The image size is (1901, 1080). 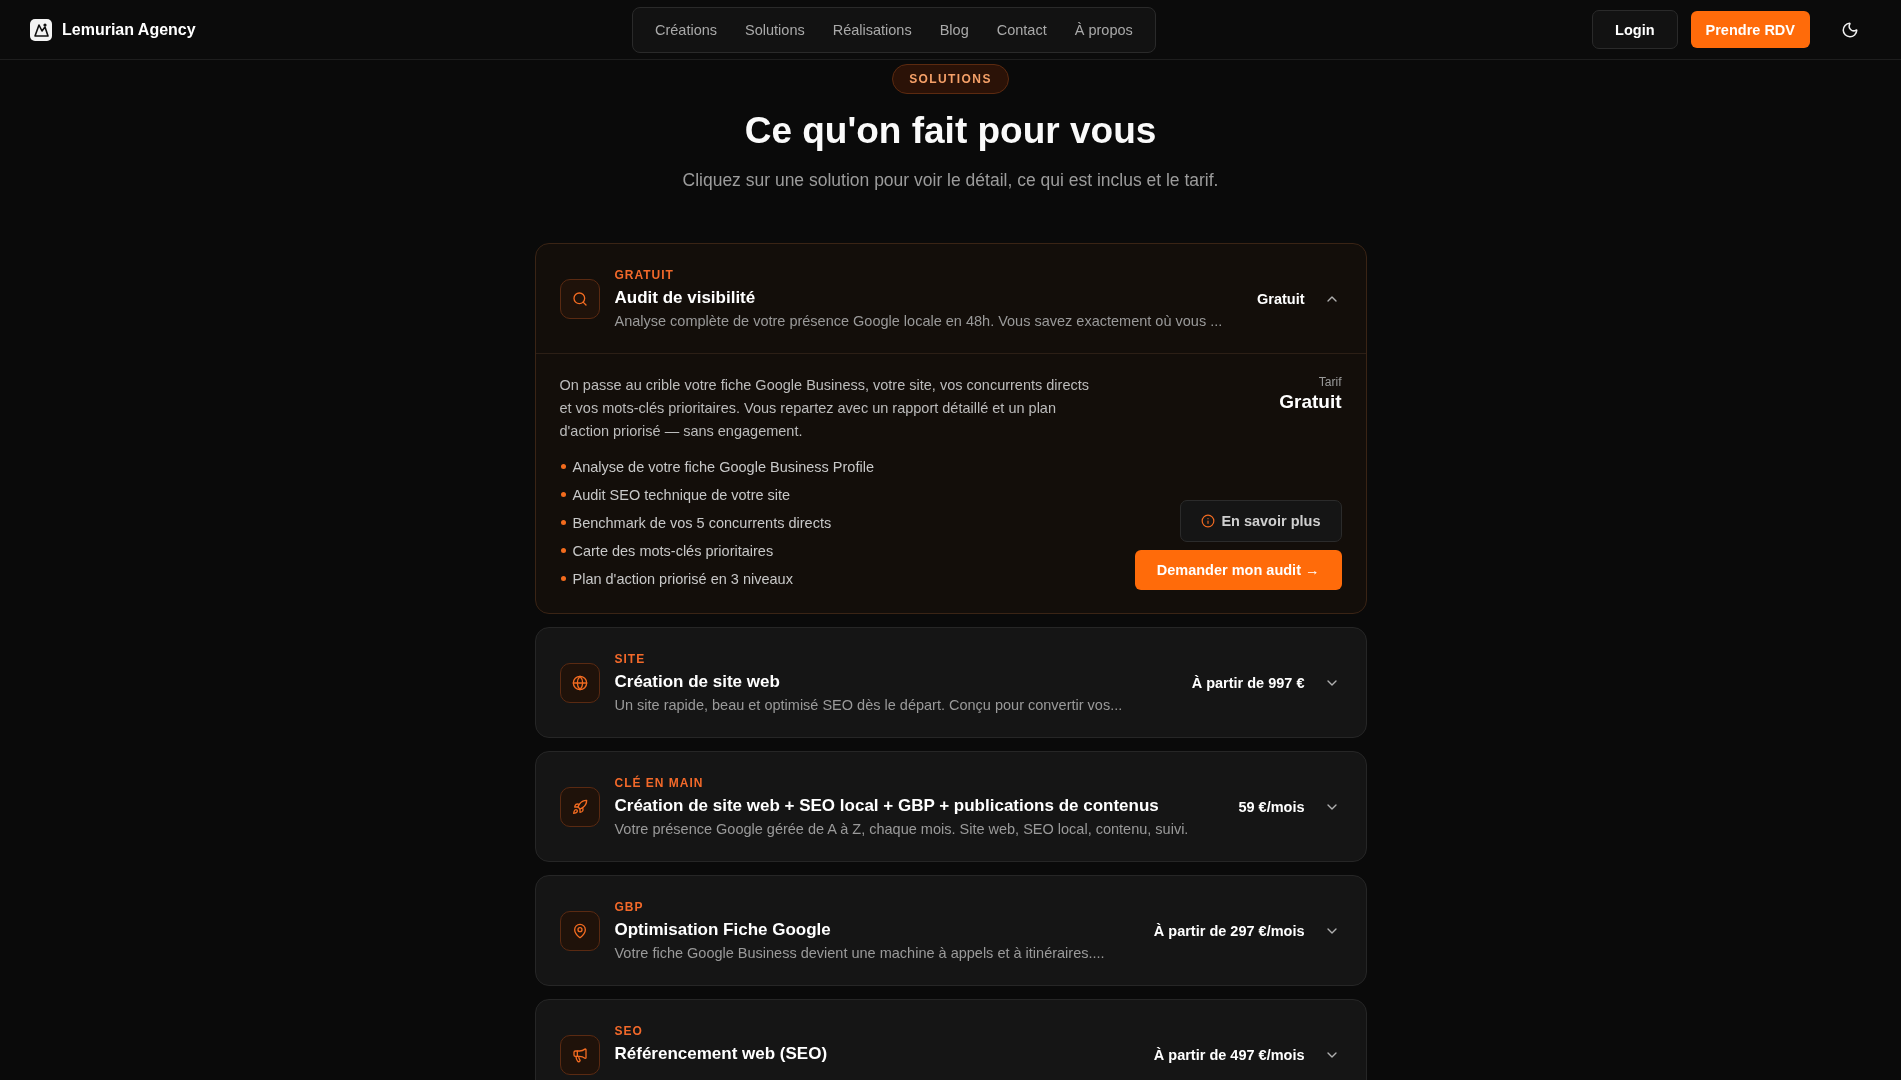 What do you see at coordinates (579, 682) in the screenshot?
I see `globe-icon` at bounding box center [579, 682].